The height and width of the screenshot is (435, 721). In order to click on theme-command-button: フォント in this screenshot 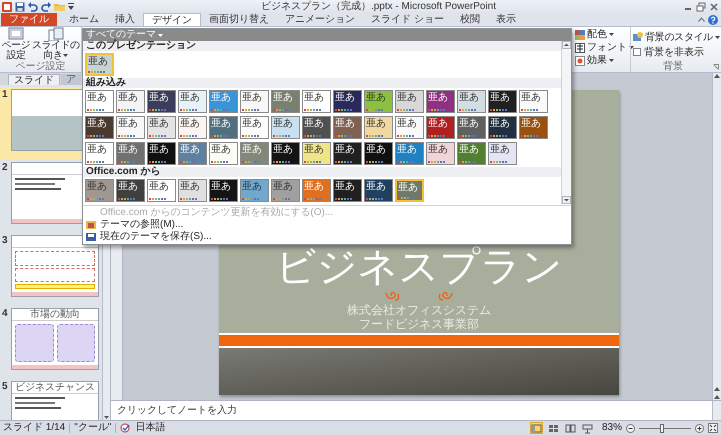, I will do `click(602, 47)`.